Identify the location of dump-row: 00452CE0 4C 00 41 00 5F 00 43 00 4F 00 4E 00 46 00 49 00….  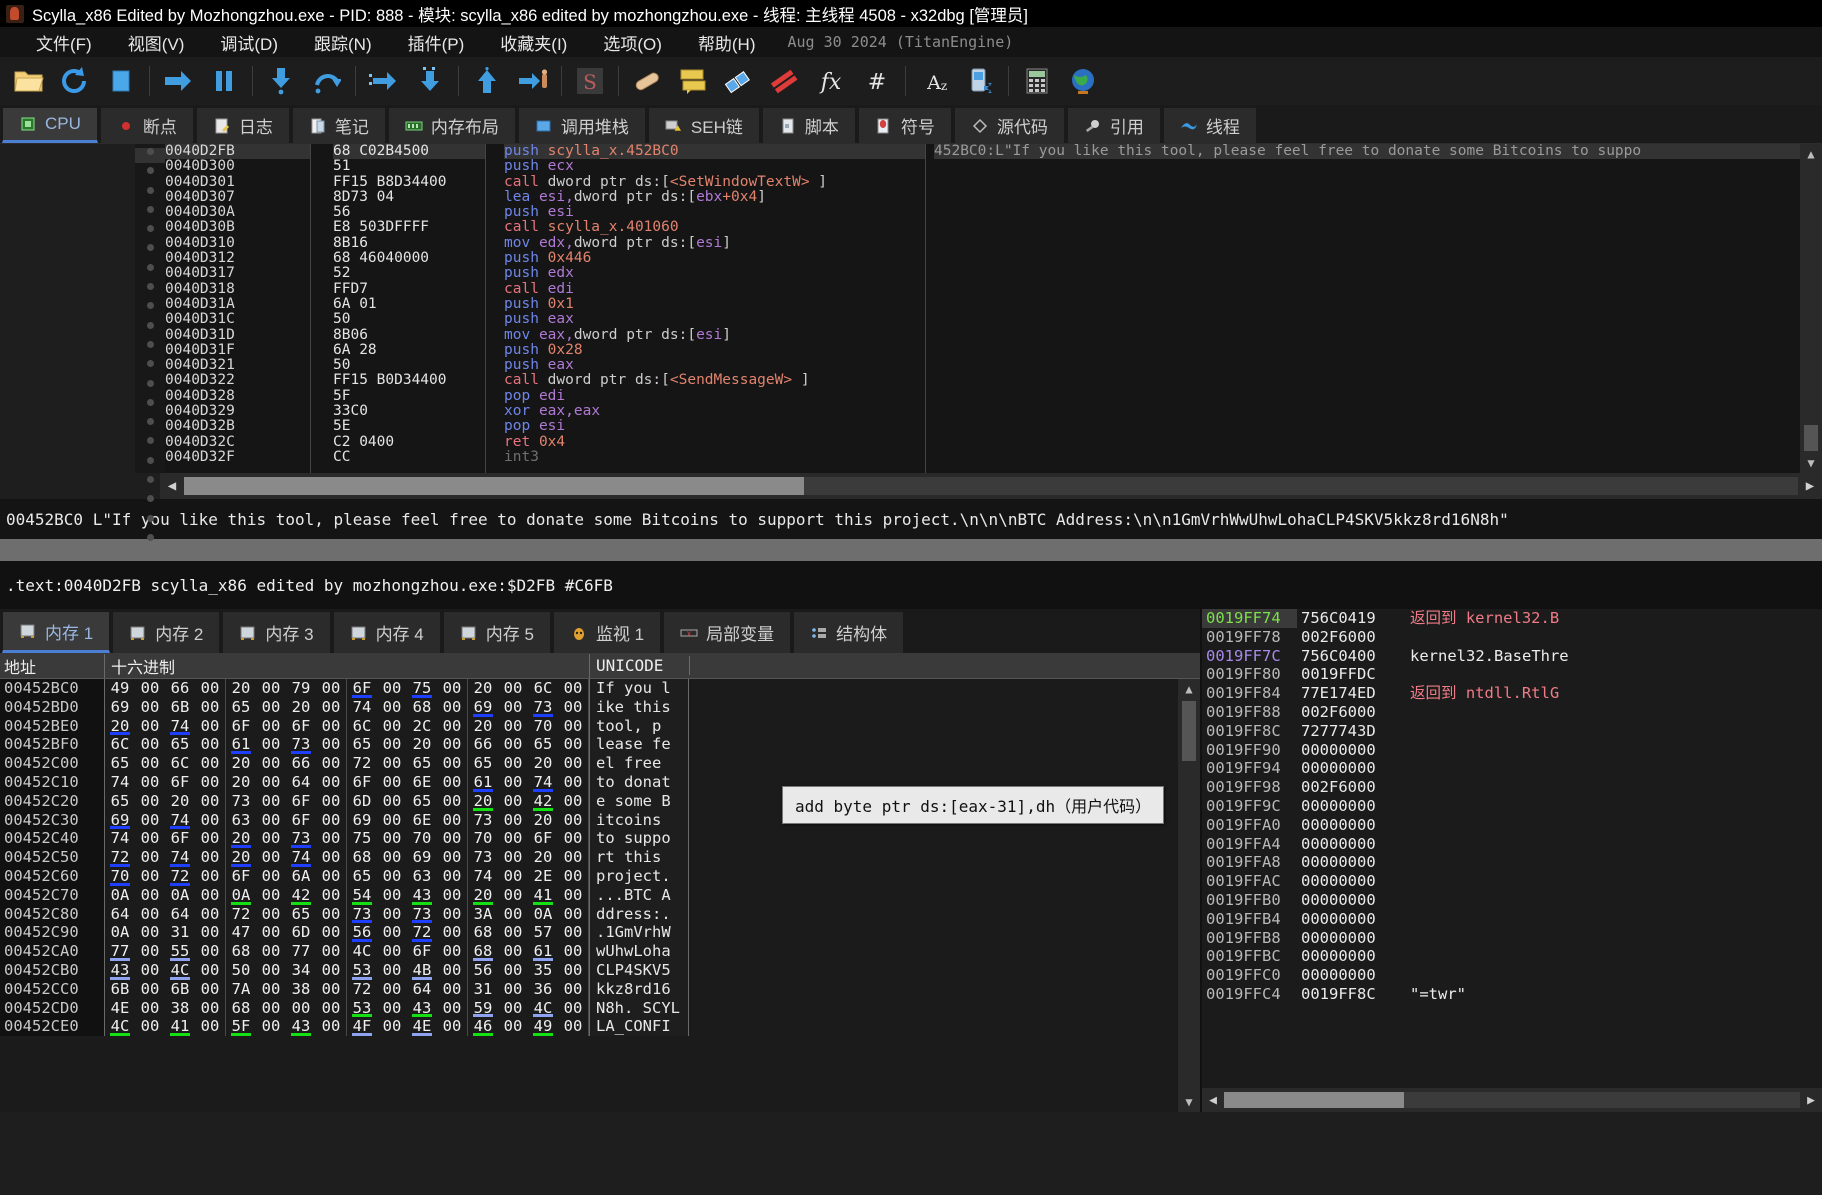
(589, 1027).